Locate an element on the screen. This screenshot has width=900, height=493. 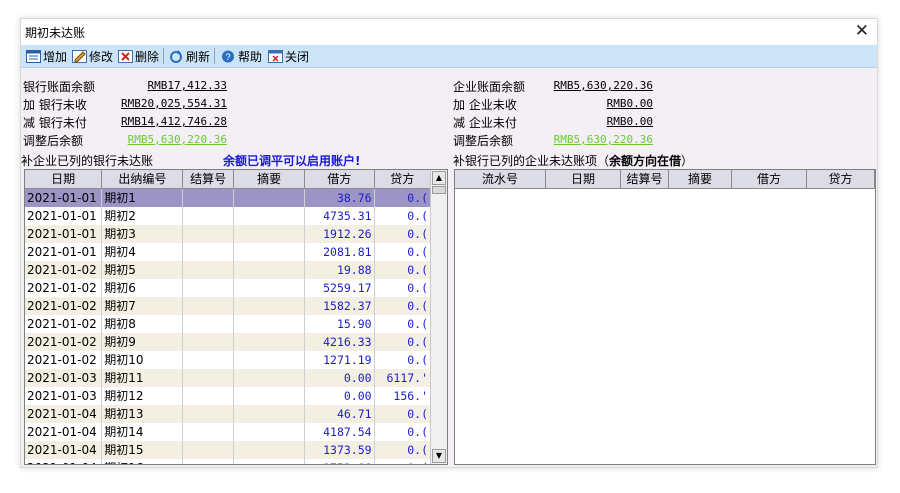
toolbar-separator is located at coordinates (163, 56).